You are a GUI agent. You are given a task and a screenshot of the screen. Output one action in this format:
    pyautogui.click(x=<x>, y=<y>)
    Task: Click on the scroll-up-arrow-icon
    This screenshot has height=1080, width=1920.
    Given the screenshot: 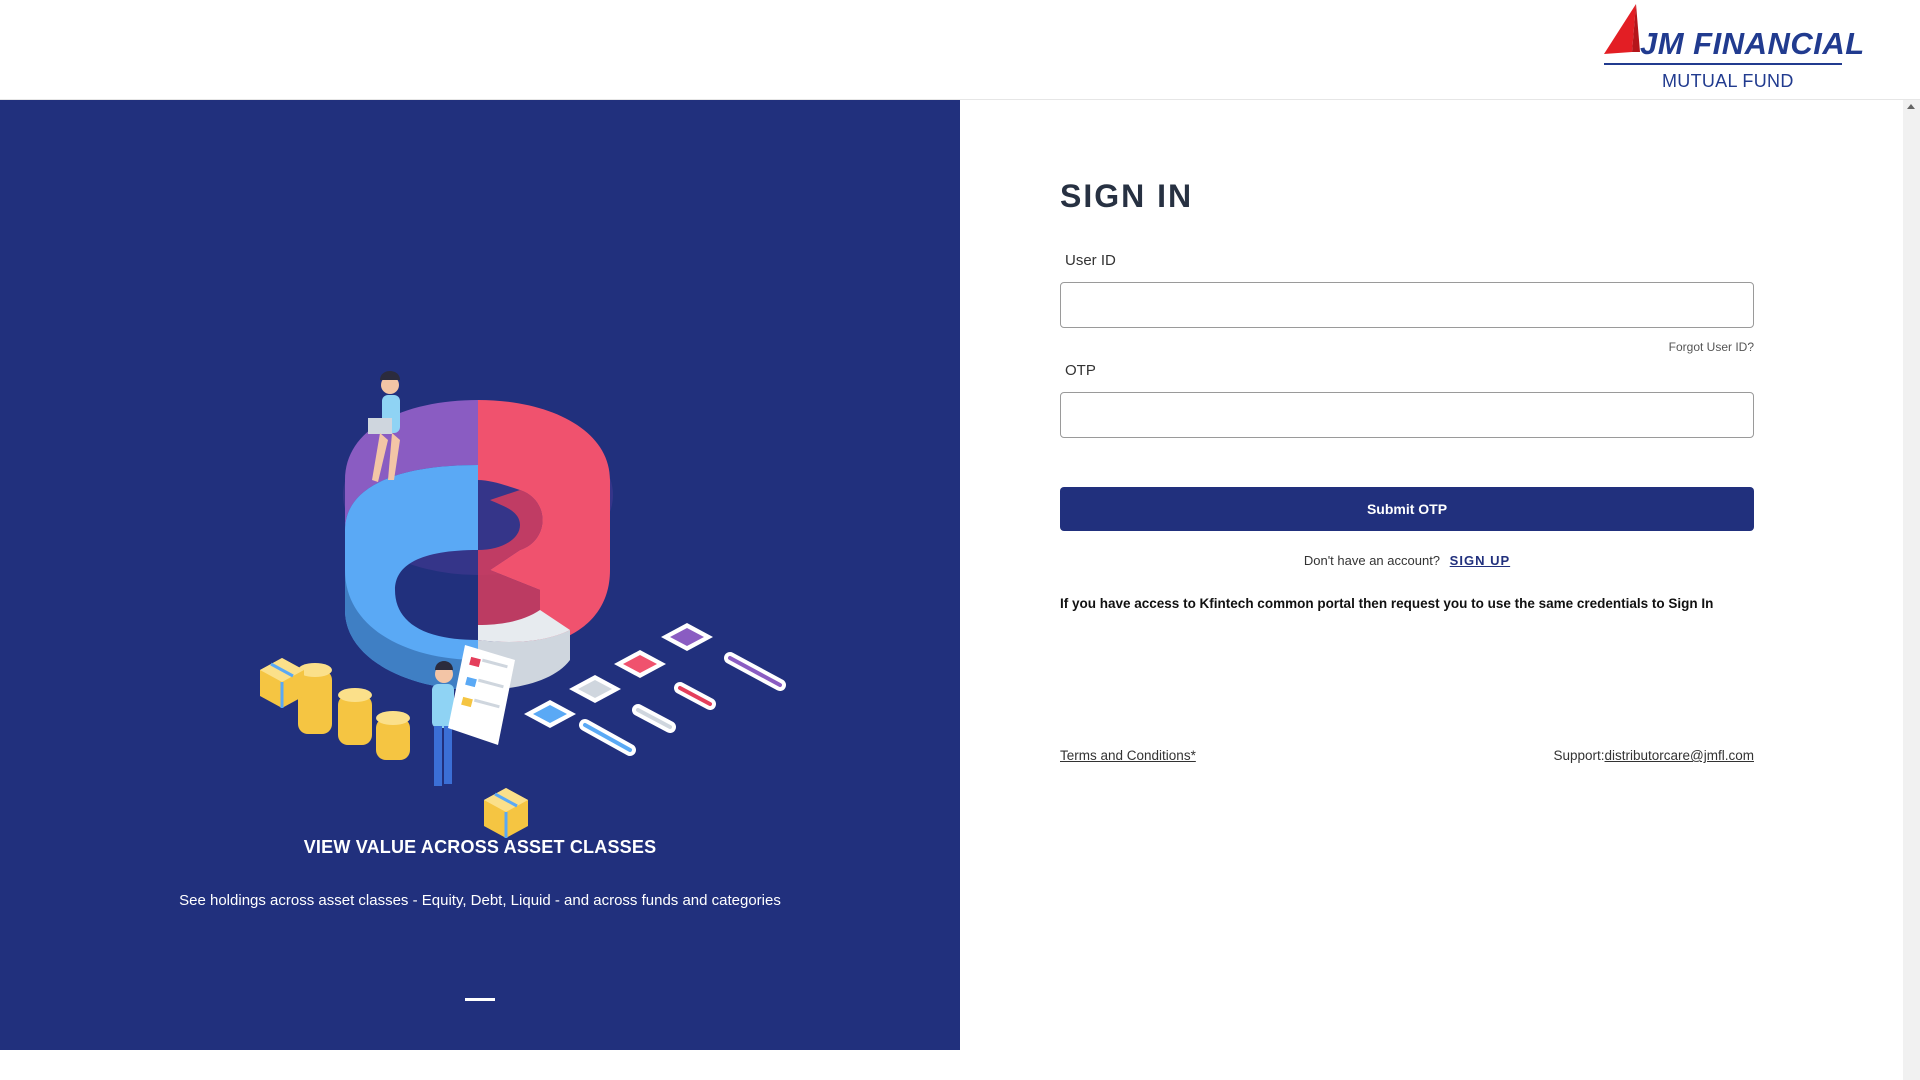 What is the action you would take?
    pyautogui.click(x=1911, y=106)
    